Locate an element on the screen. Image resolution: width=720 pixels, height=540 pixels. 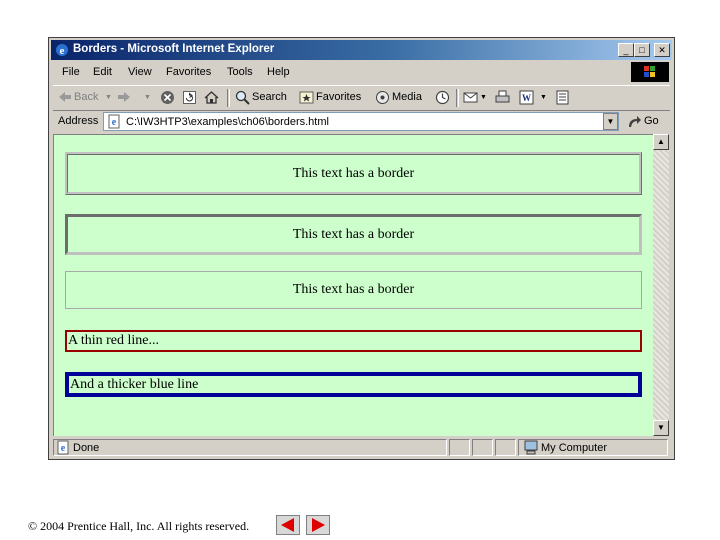
media-button: Media is located at coordinates (407, 97).